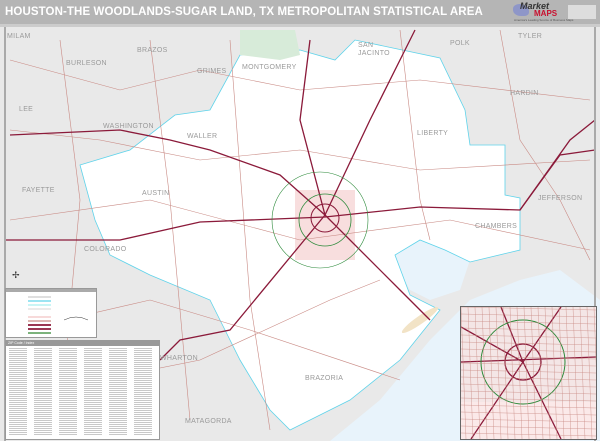 Image resolution: width=600 pixels, height=441 pixels. What do you see at coordinates (560, 198) in the screenshot?
I see `county-label: JEFFERSON` at bounding box center [560, 198].